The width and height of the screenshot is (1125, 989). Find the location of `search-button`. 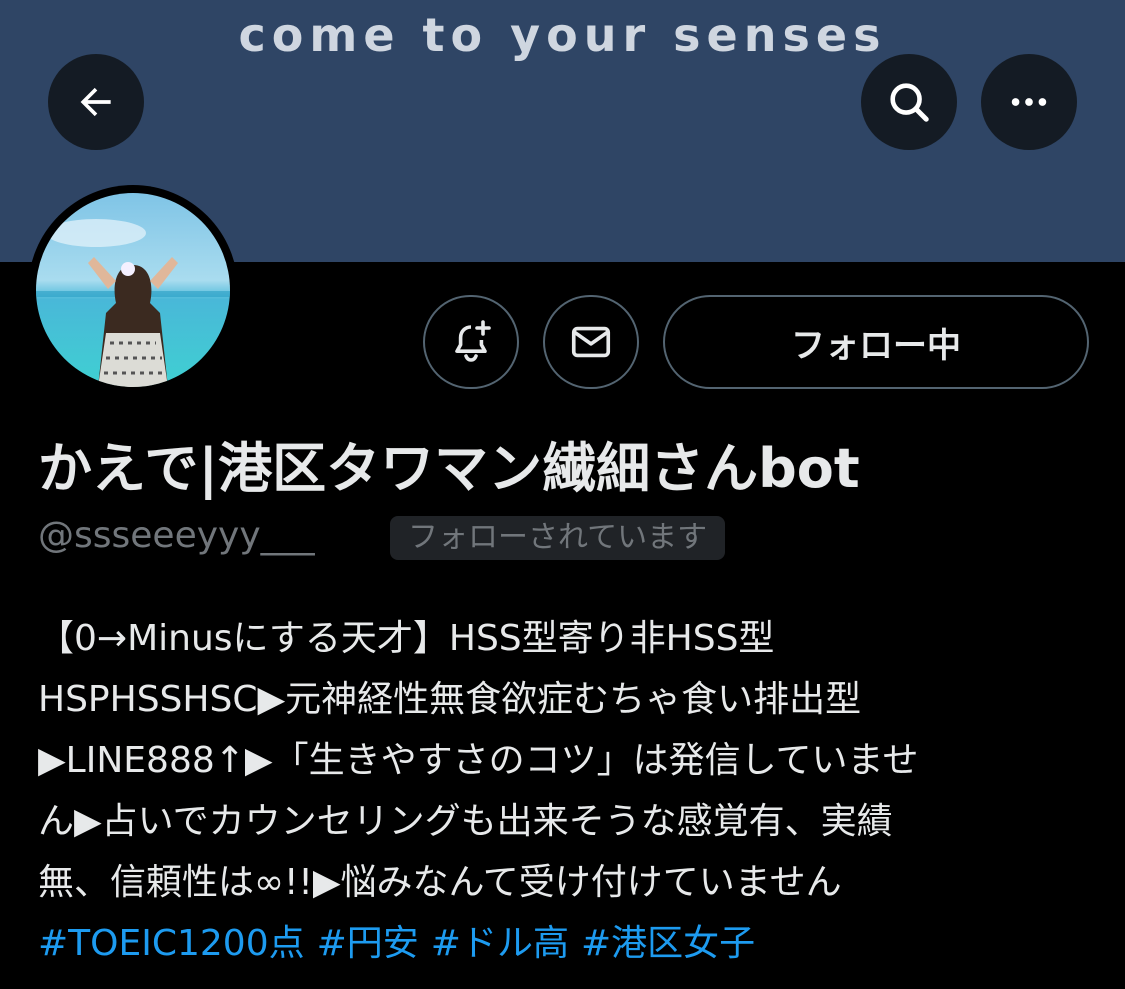

search-button is located at coordinates (909, 102).